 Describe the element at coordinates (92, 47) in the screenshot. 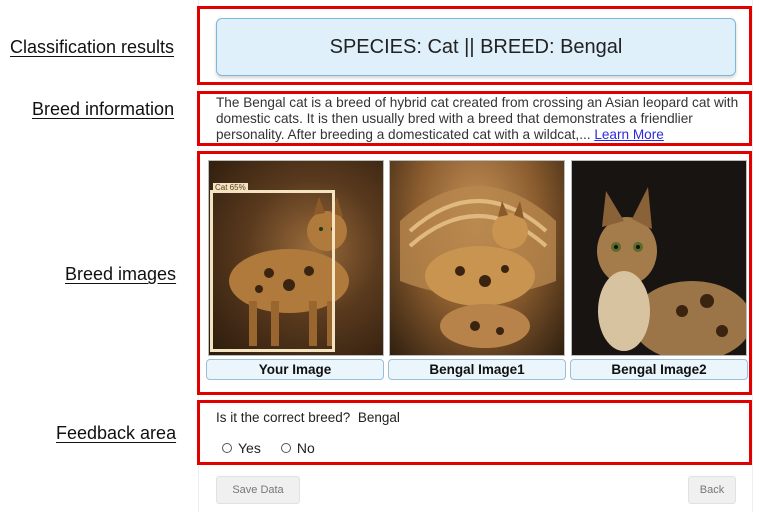

I see `annotation-classification-results: Classification results` at that location.